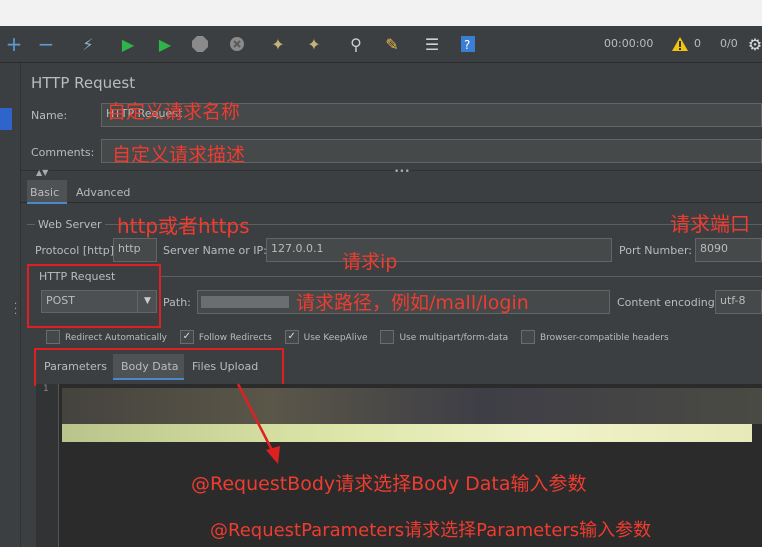 This screenshot has width=762, height=547. What do you see at coordinates (454, 337) in the screenshot?
I see `checkbox-label: Use multipart/form-data` at bounding box center [454, 337].